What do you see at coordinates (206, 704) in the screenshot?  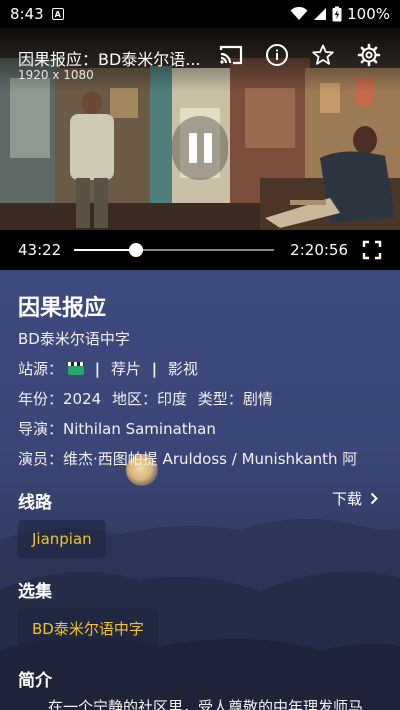 I see `synopsis-text: 在一个宁静的社区里，受人尊敬的中年理发师马` at bounding box center [206, 704].